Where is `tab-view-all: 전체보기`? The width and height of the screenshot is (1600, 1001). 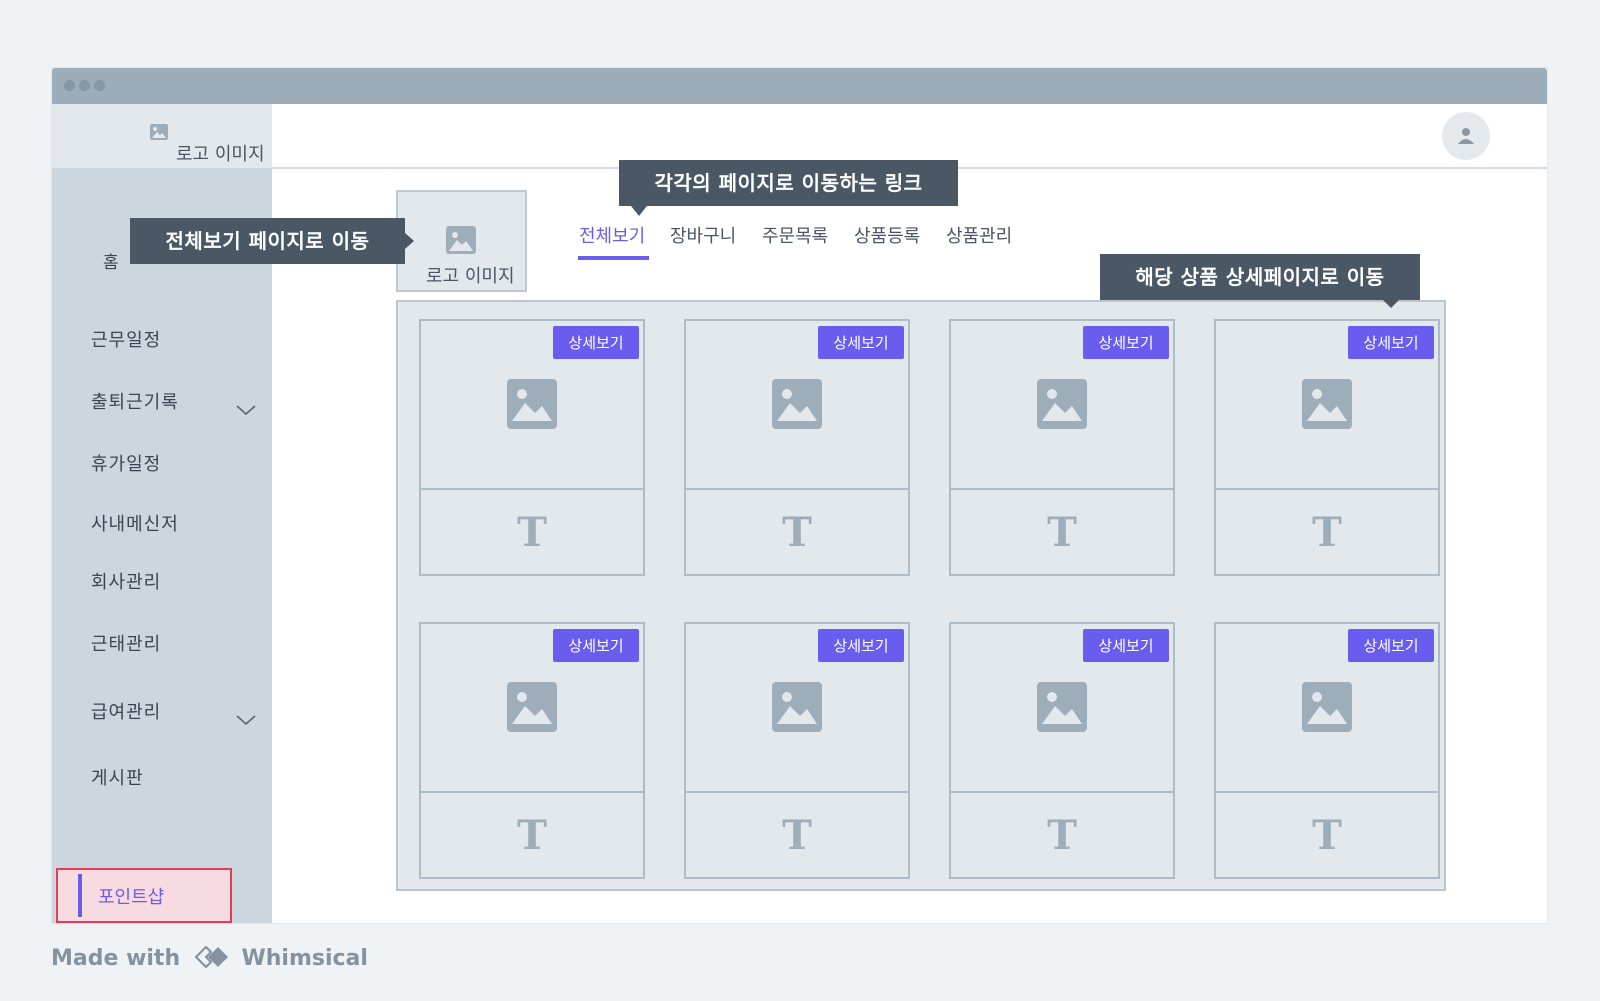 tab-view-all: 전체보기 is located at coordinates (612, 235).